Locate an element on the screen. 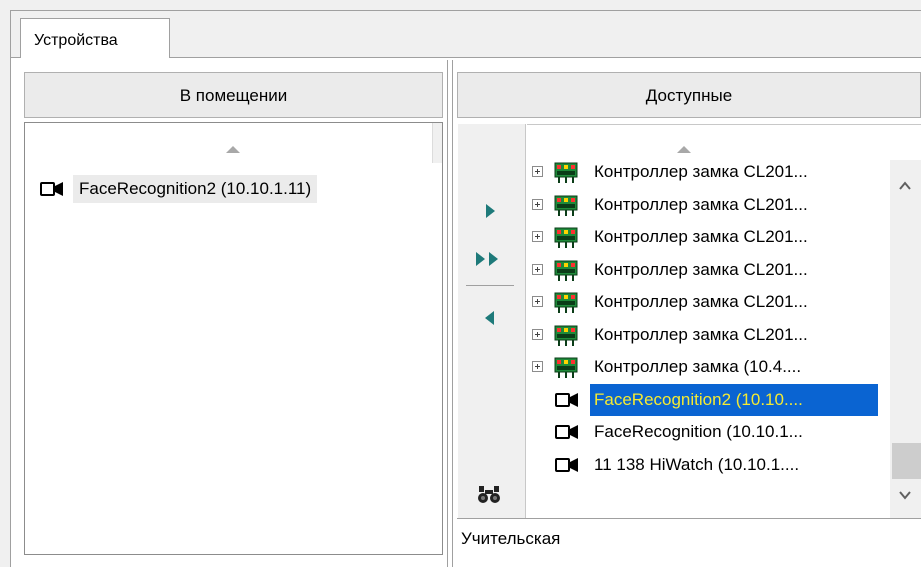 The height and width of the screenshot is (567, 921). add-all-button is located at coordinates (489, 259).